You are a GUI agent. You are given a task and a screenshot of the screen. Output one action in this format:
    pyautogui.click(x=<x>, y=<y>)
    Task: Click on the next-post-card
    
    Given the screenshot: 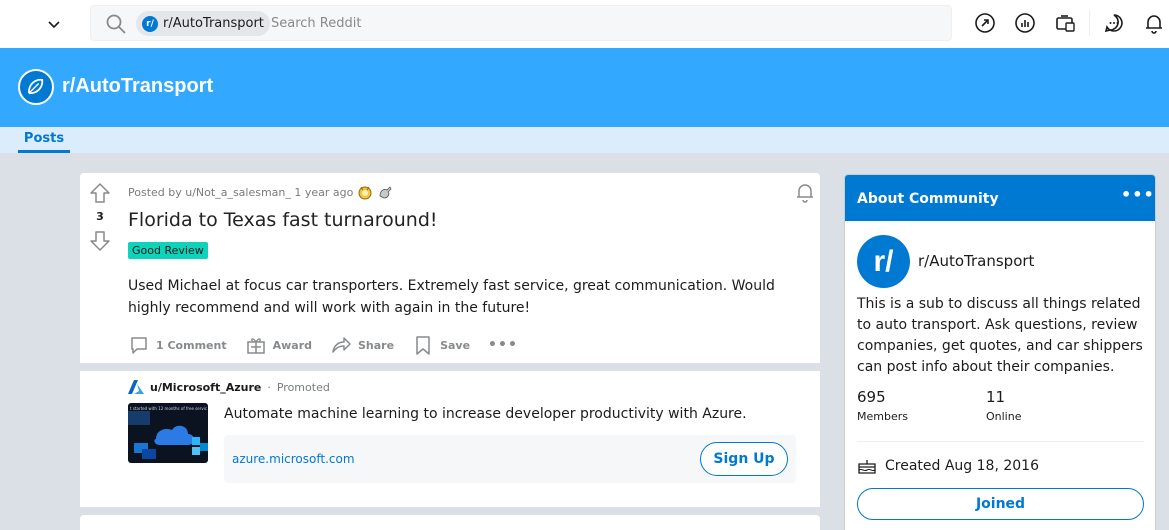 What is the action you would take?
    pyautogui.click(x=450, y=522)
    